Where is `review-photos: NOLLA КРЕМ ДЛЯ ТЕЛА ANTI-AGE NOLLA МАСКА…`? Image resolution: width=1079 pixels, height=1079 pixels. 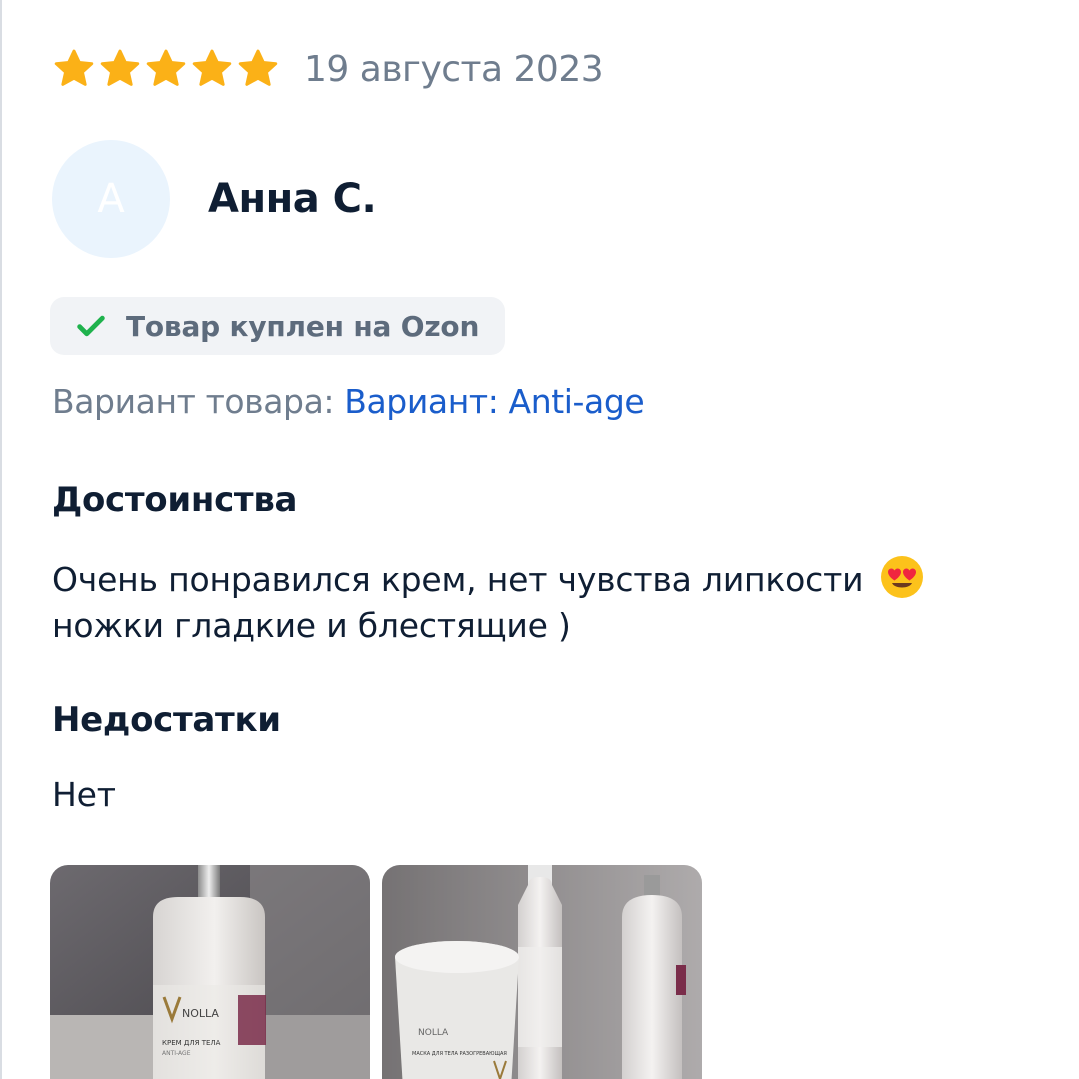 review-photos: NOLLA КРЕМ ДЛЯ ТЕЛА ANTI-AGE NOLLA МАСКА… is located at coordinates (376, 972).